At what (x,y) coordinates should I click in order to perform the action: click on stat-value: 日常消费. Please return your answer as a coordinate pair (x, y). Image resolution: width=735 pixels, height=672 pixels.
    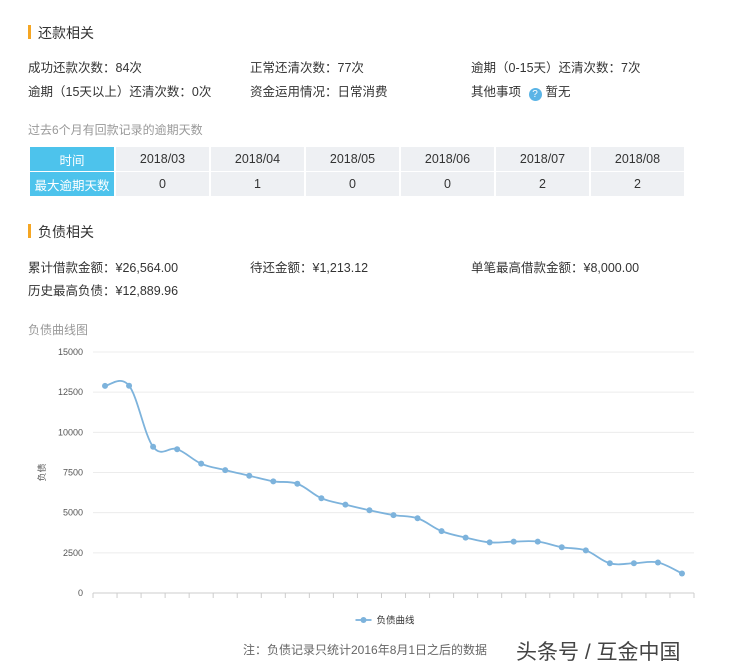
    Looking at the image, I should click on (362, 92).